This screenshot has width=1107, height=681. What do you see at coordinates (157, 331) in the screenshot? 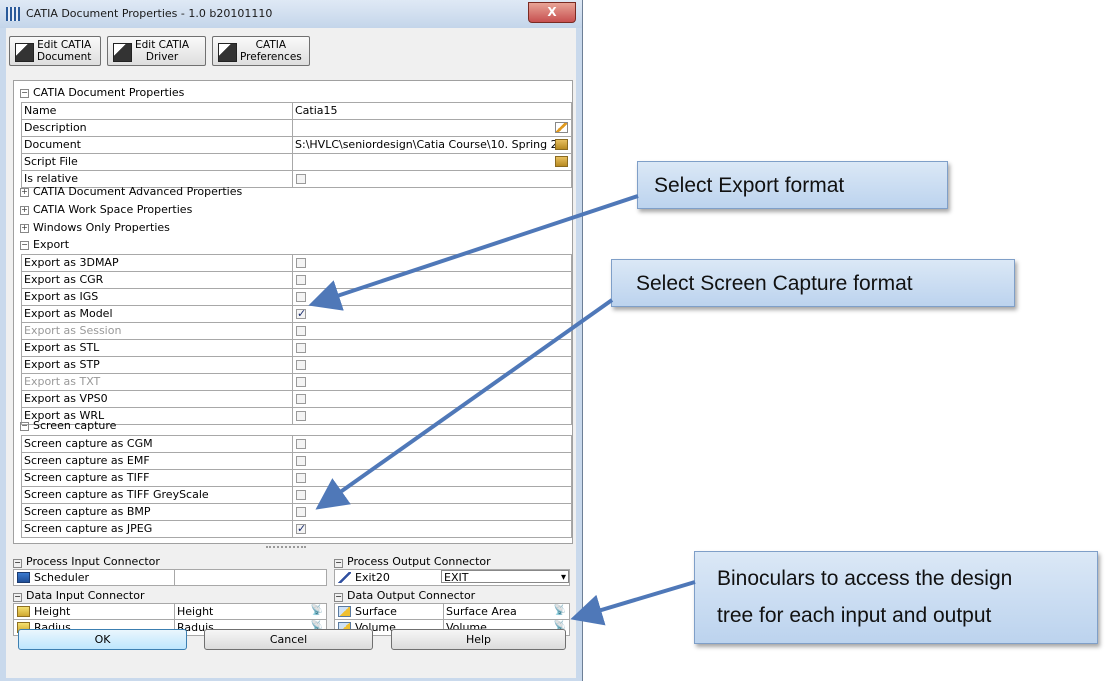
I see `property-key: Export as Session` at bounding box center [157, 331].